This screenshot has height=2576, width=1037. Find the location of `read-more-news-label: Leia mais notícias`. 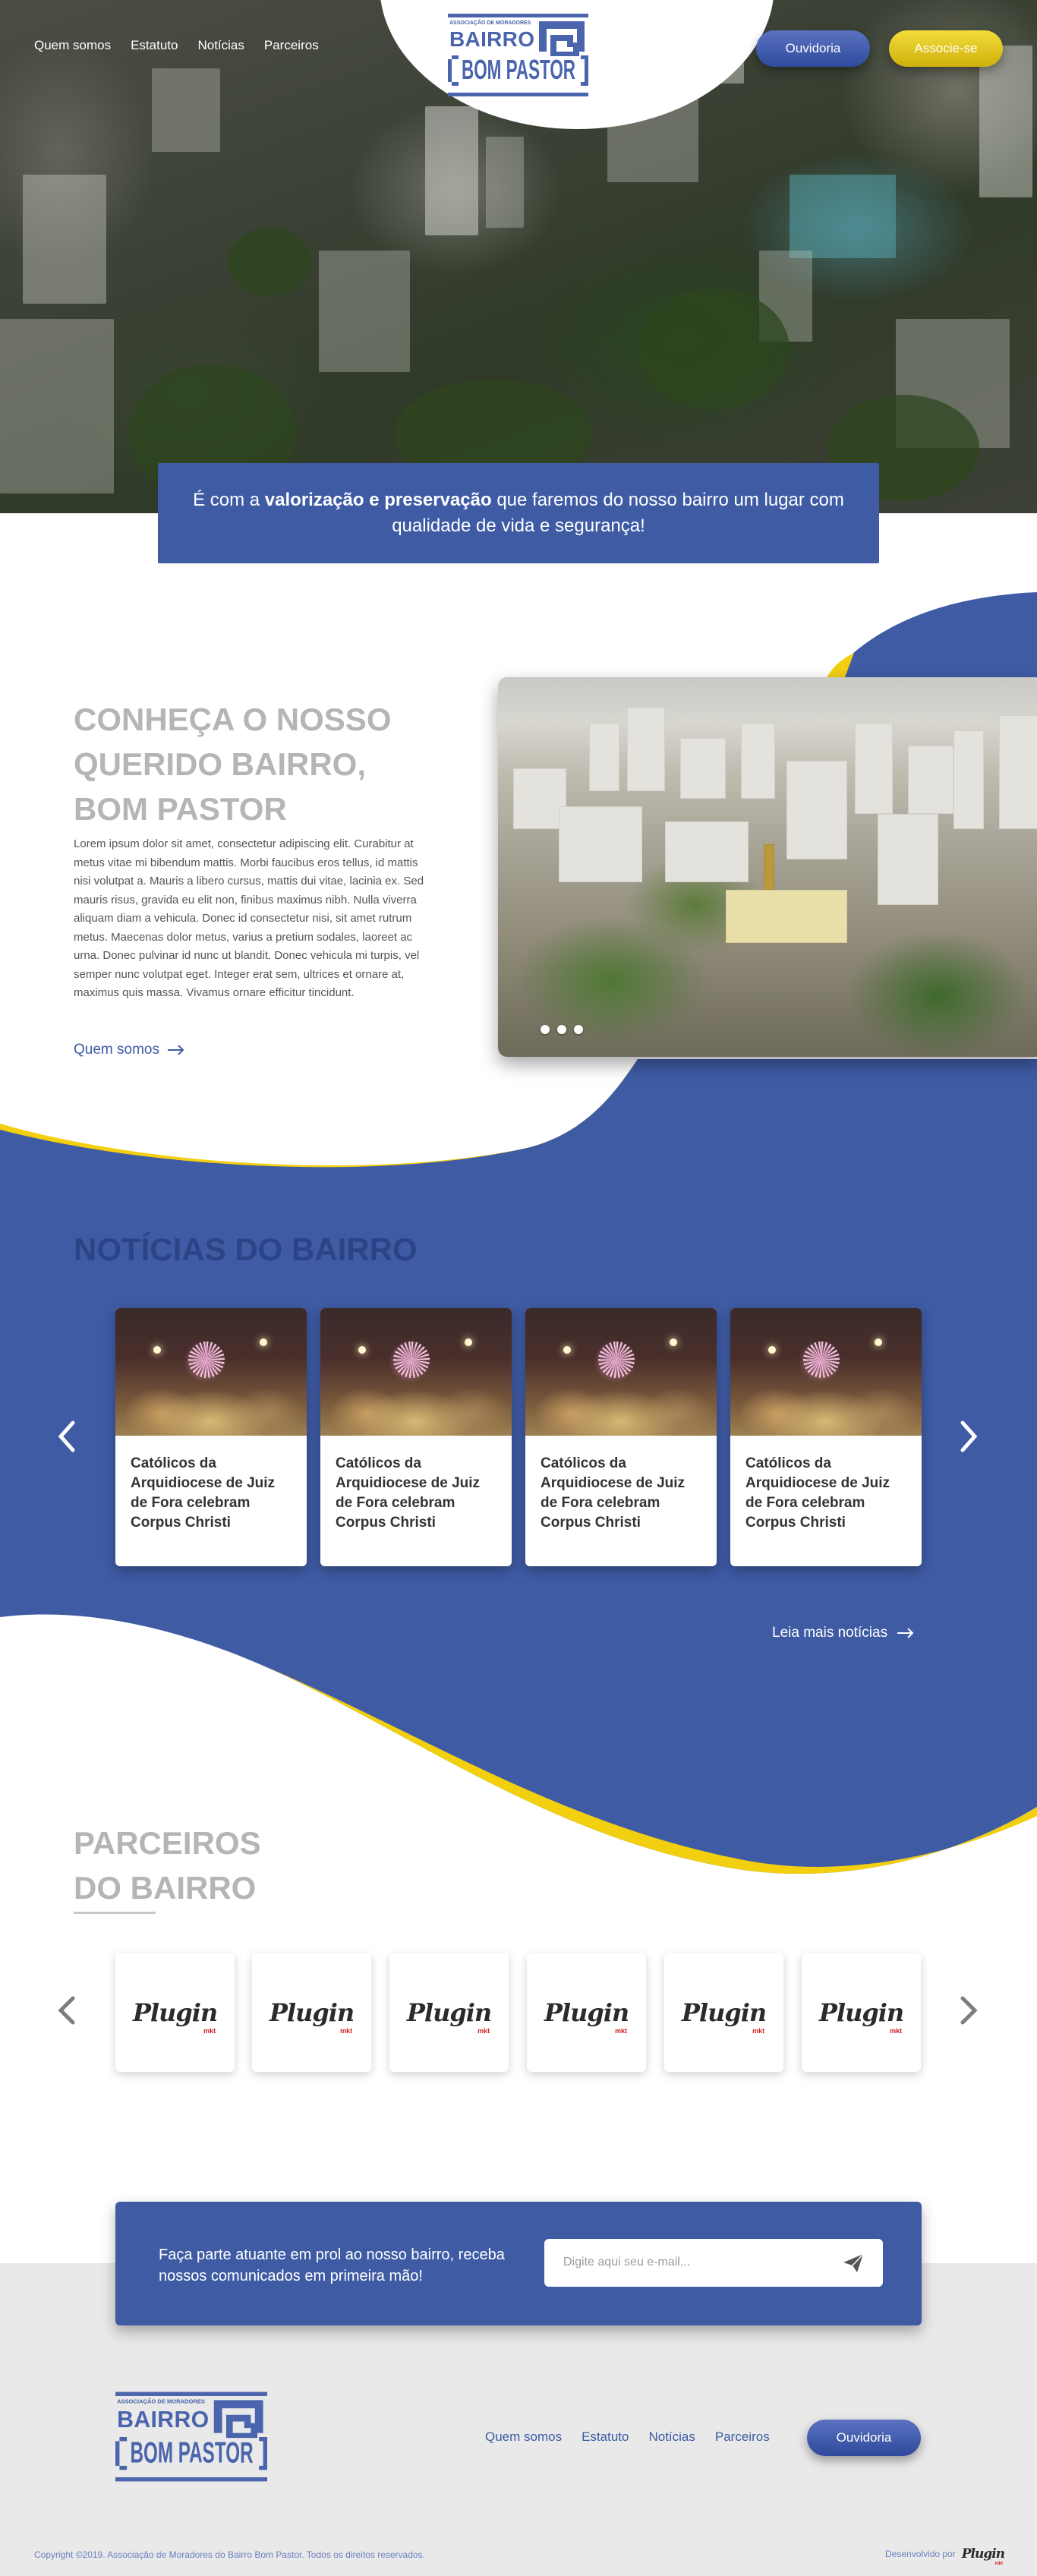

read-more-news-label: Leia mais notícias is located at coordinates (830, 1633).